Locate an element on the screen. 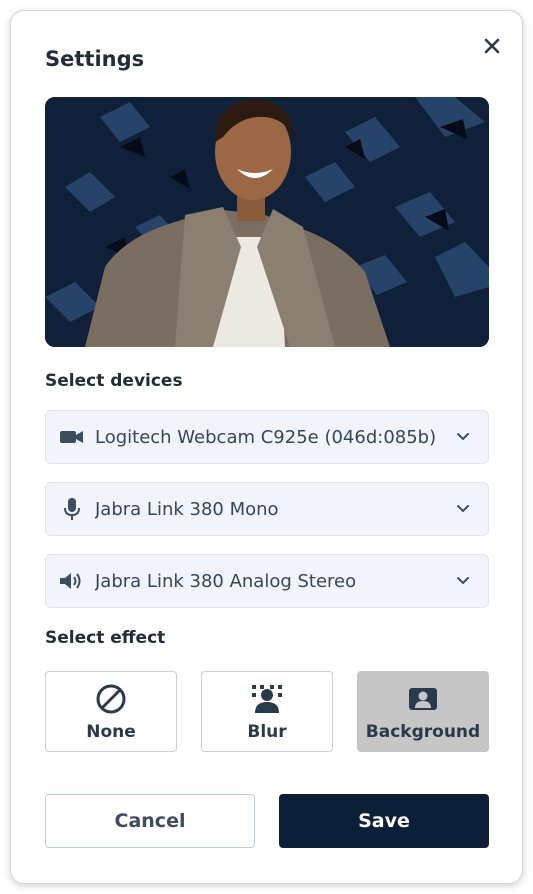  effect-blur-label: Blur is located at coordinates (267, 732).